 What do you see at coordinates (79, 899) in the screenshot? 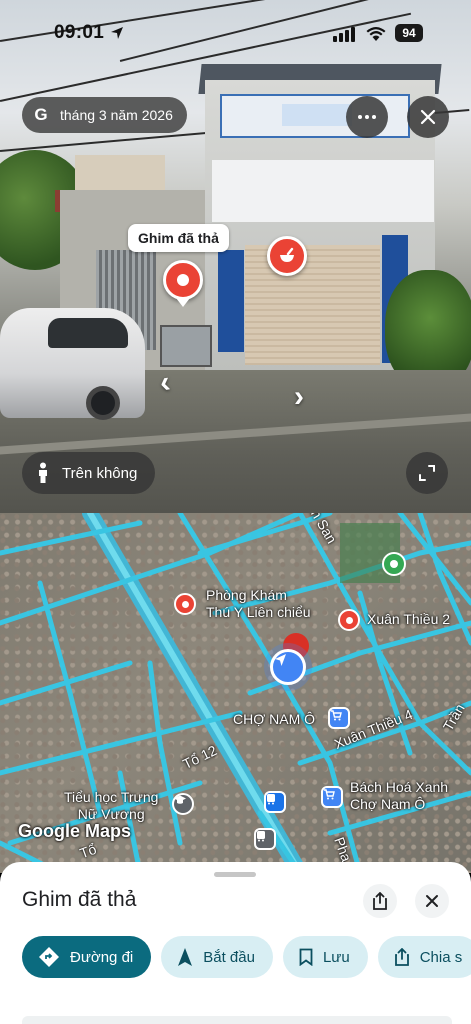
I see `sheet-title: Ghim đã thả` at bounding box center [79, 899].